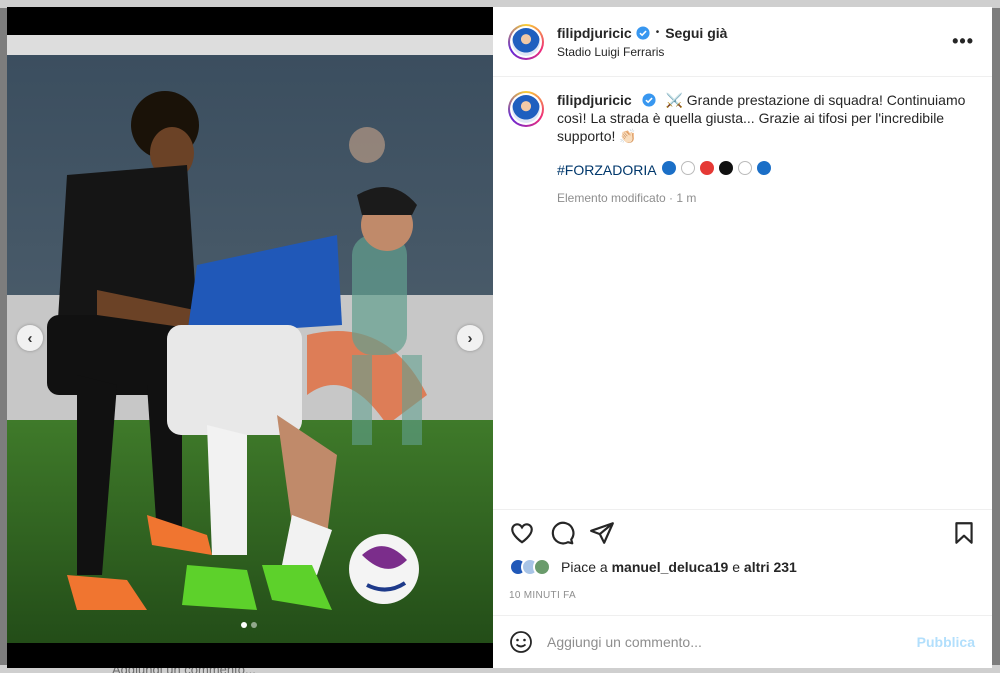 The width and height of the screenshot is (1000, 673). I want to click on heart-icon, so click(522, 533).